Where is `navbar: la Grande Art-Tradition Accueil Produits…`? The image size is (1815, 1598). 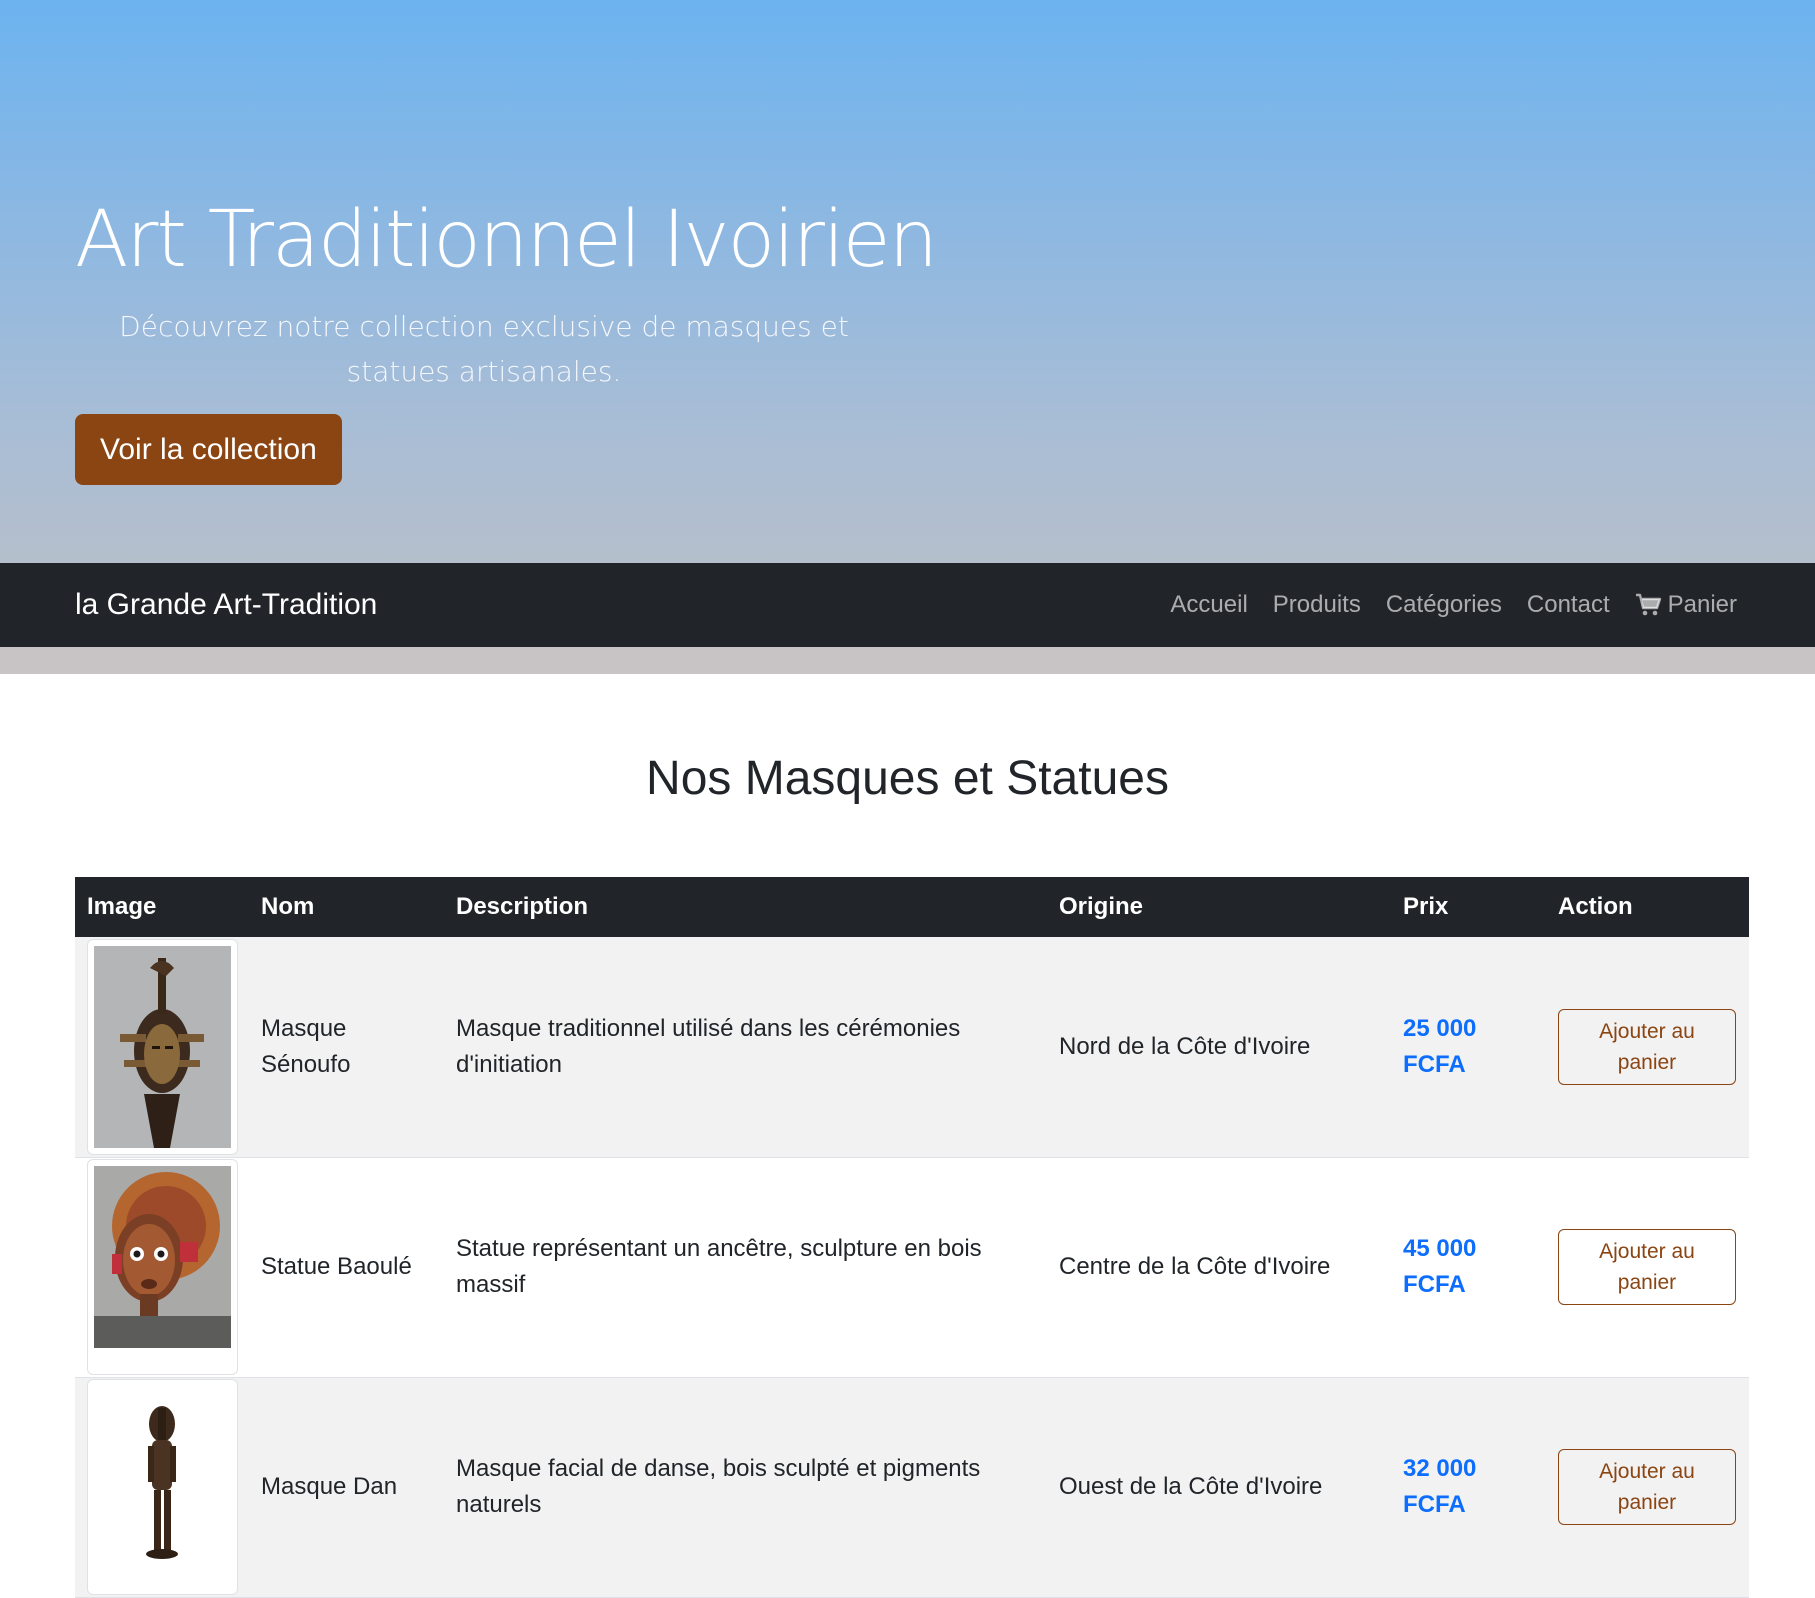
navbar: la Grande Art-Tradition Accueil Produits… is located at coordinates (907, 605).